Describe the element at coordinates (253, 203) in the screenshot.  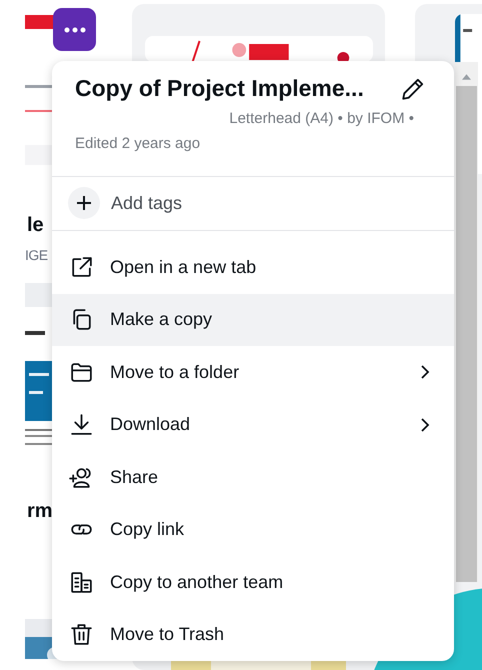
I see `add-tags-button: Add tags` at that location.